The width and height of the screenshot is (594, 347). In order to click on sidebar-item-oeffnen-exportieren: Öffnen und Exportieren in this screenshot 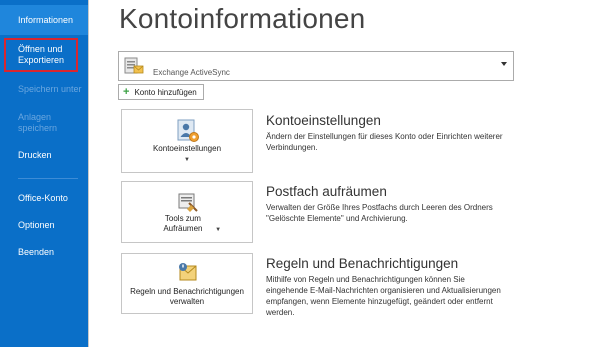, I will do `click(41, 55)`.